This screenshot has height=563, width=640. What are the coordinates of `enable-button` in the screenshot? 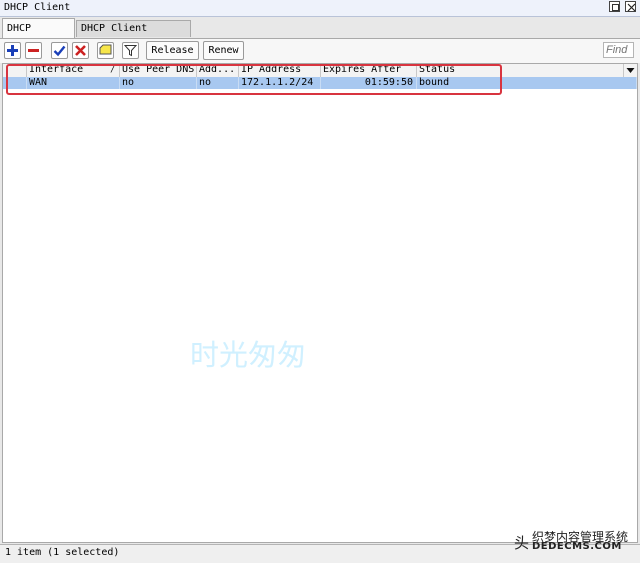 It's located at (59, 50).